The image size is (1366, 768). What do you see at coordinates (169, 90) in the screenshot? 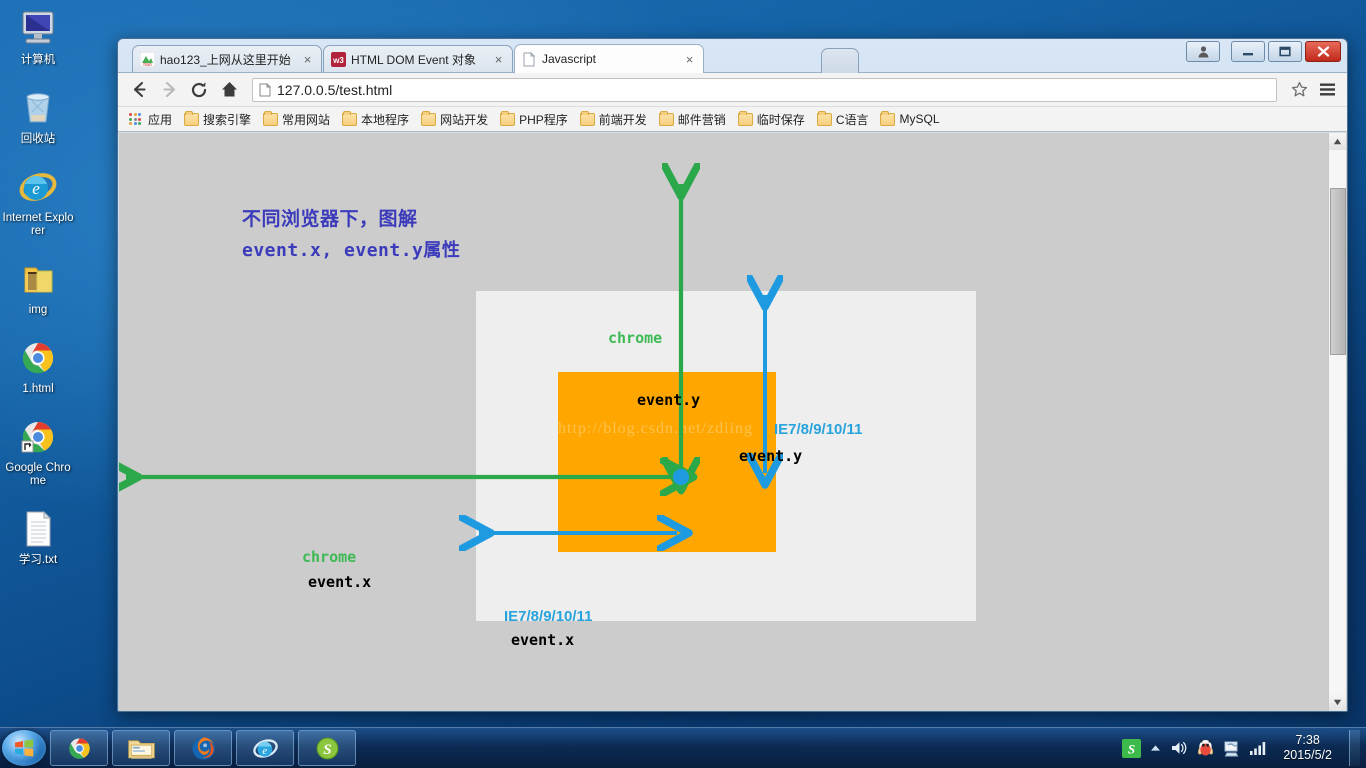
I see `forward-button` at bounding box center [169, 90].